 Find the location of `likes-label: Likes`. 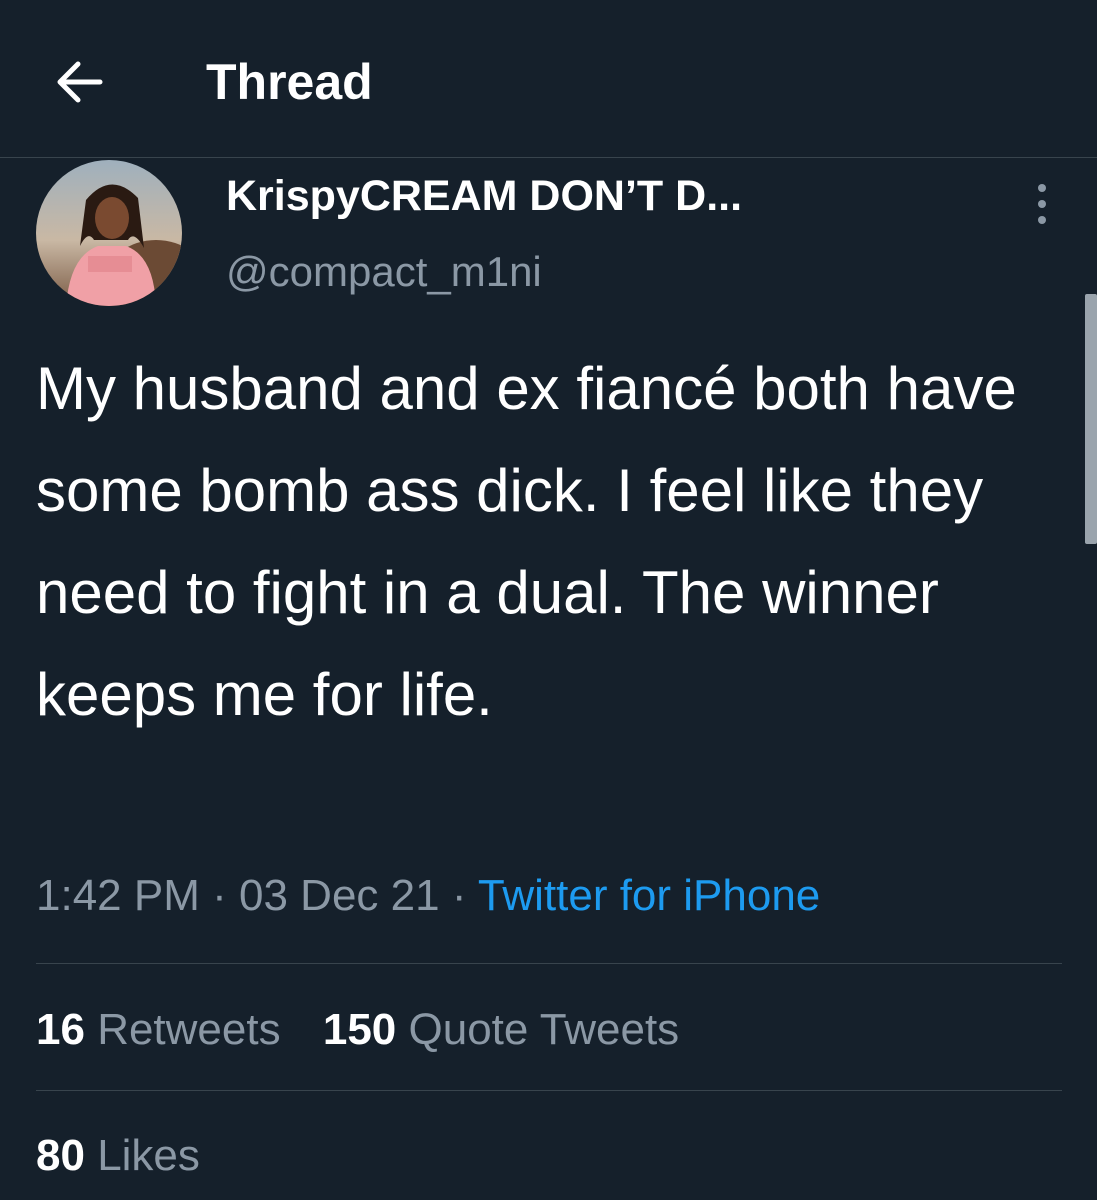

likes-label: Likes is located at coordinates (148, 1155).